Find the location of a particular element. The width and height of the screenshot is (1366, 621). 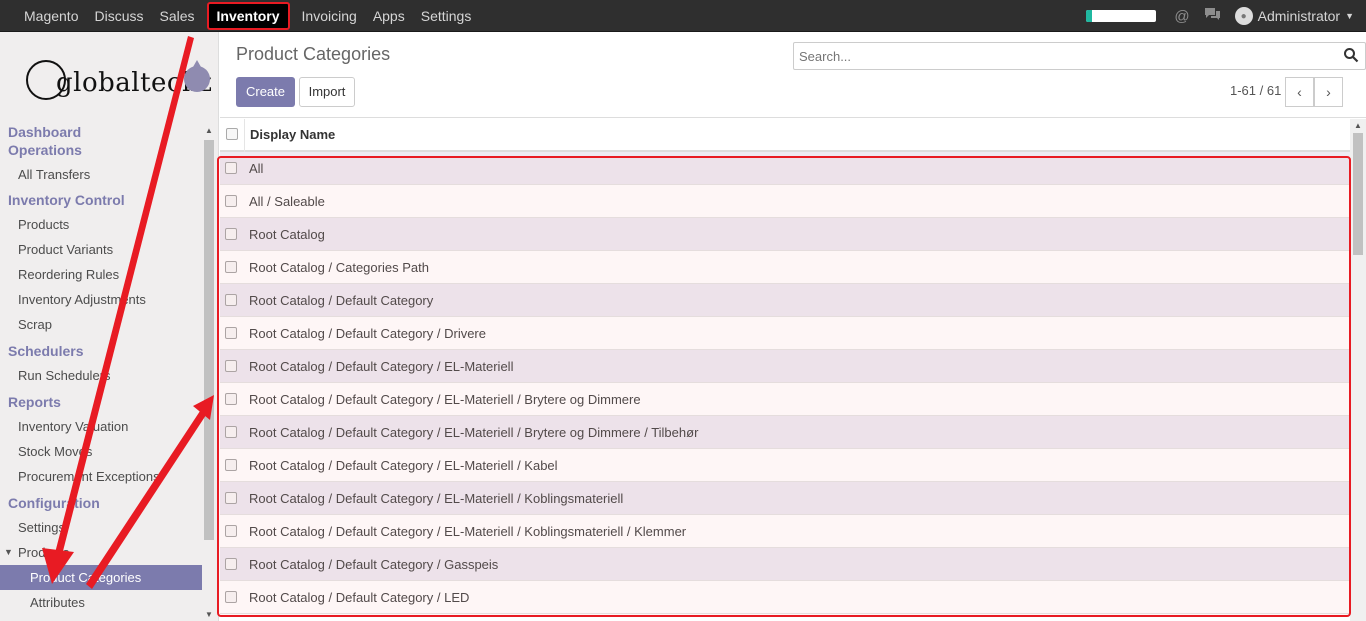

sidebar-section-configuration: Configuration is located at coordinates (54, 503).